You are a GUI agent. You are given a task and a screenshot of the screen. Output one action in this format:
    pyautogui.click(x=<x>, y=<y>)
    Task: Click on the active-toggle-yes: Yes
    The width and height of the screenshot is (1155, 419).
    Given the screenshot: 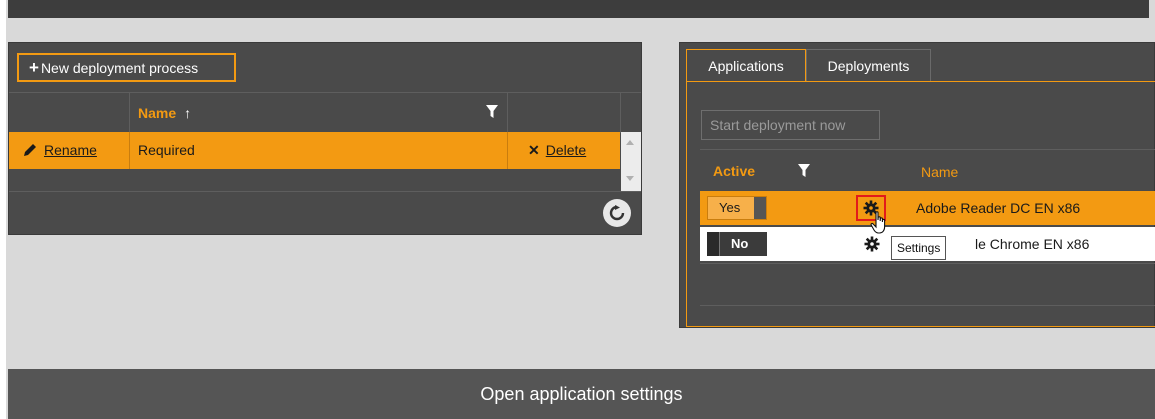 What is the action you would take?
    pyautogui.click(x=737, y=208)
    